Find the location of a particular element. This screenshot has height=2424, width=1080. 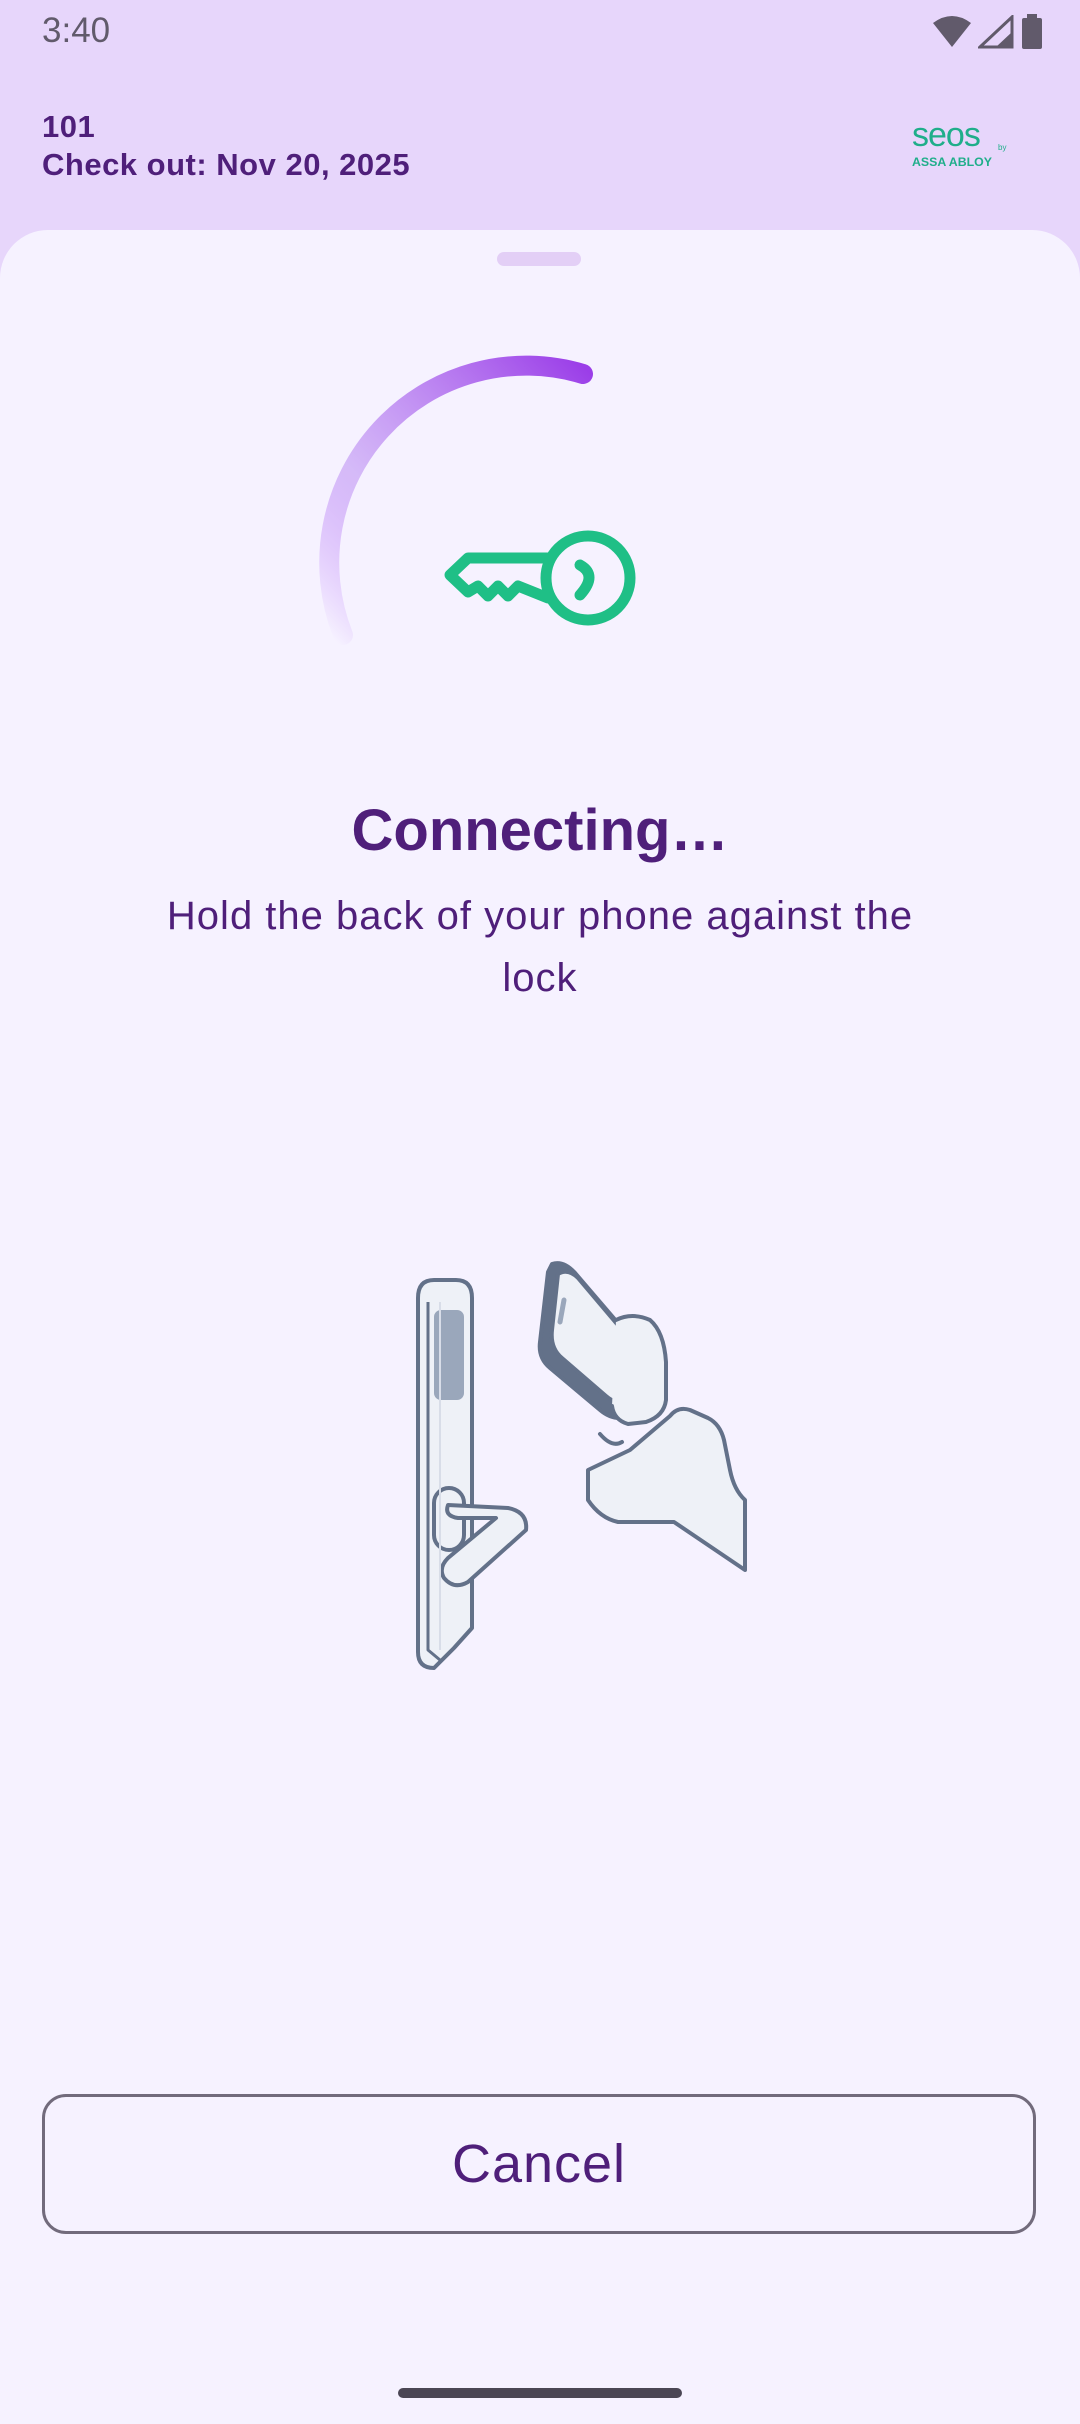

seos-assa-abloy-logo: seos by ASSA ABLOY is located at coordinates (959, 143).